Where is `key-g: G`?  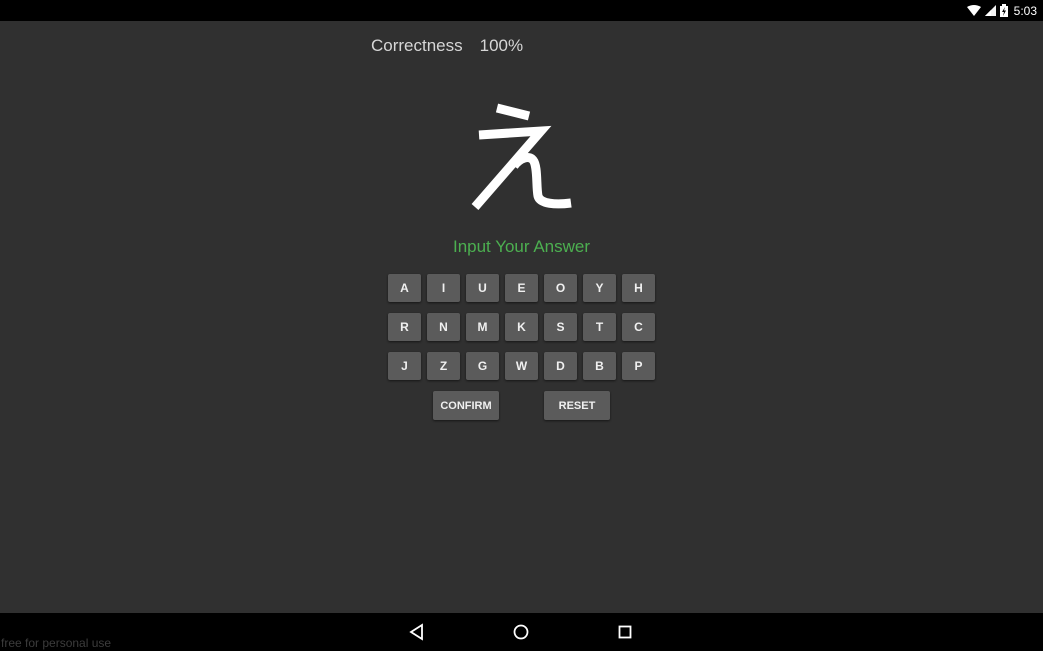
key-g: G is located at coordinates (482, 366).